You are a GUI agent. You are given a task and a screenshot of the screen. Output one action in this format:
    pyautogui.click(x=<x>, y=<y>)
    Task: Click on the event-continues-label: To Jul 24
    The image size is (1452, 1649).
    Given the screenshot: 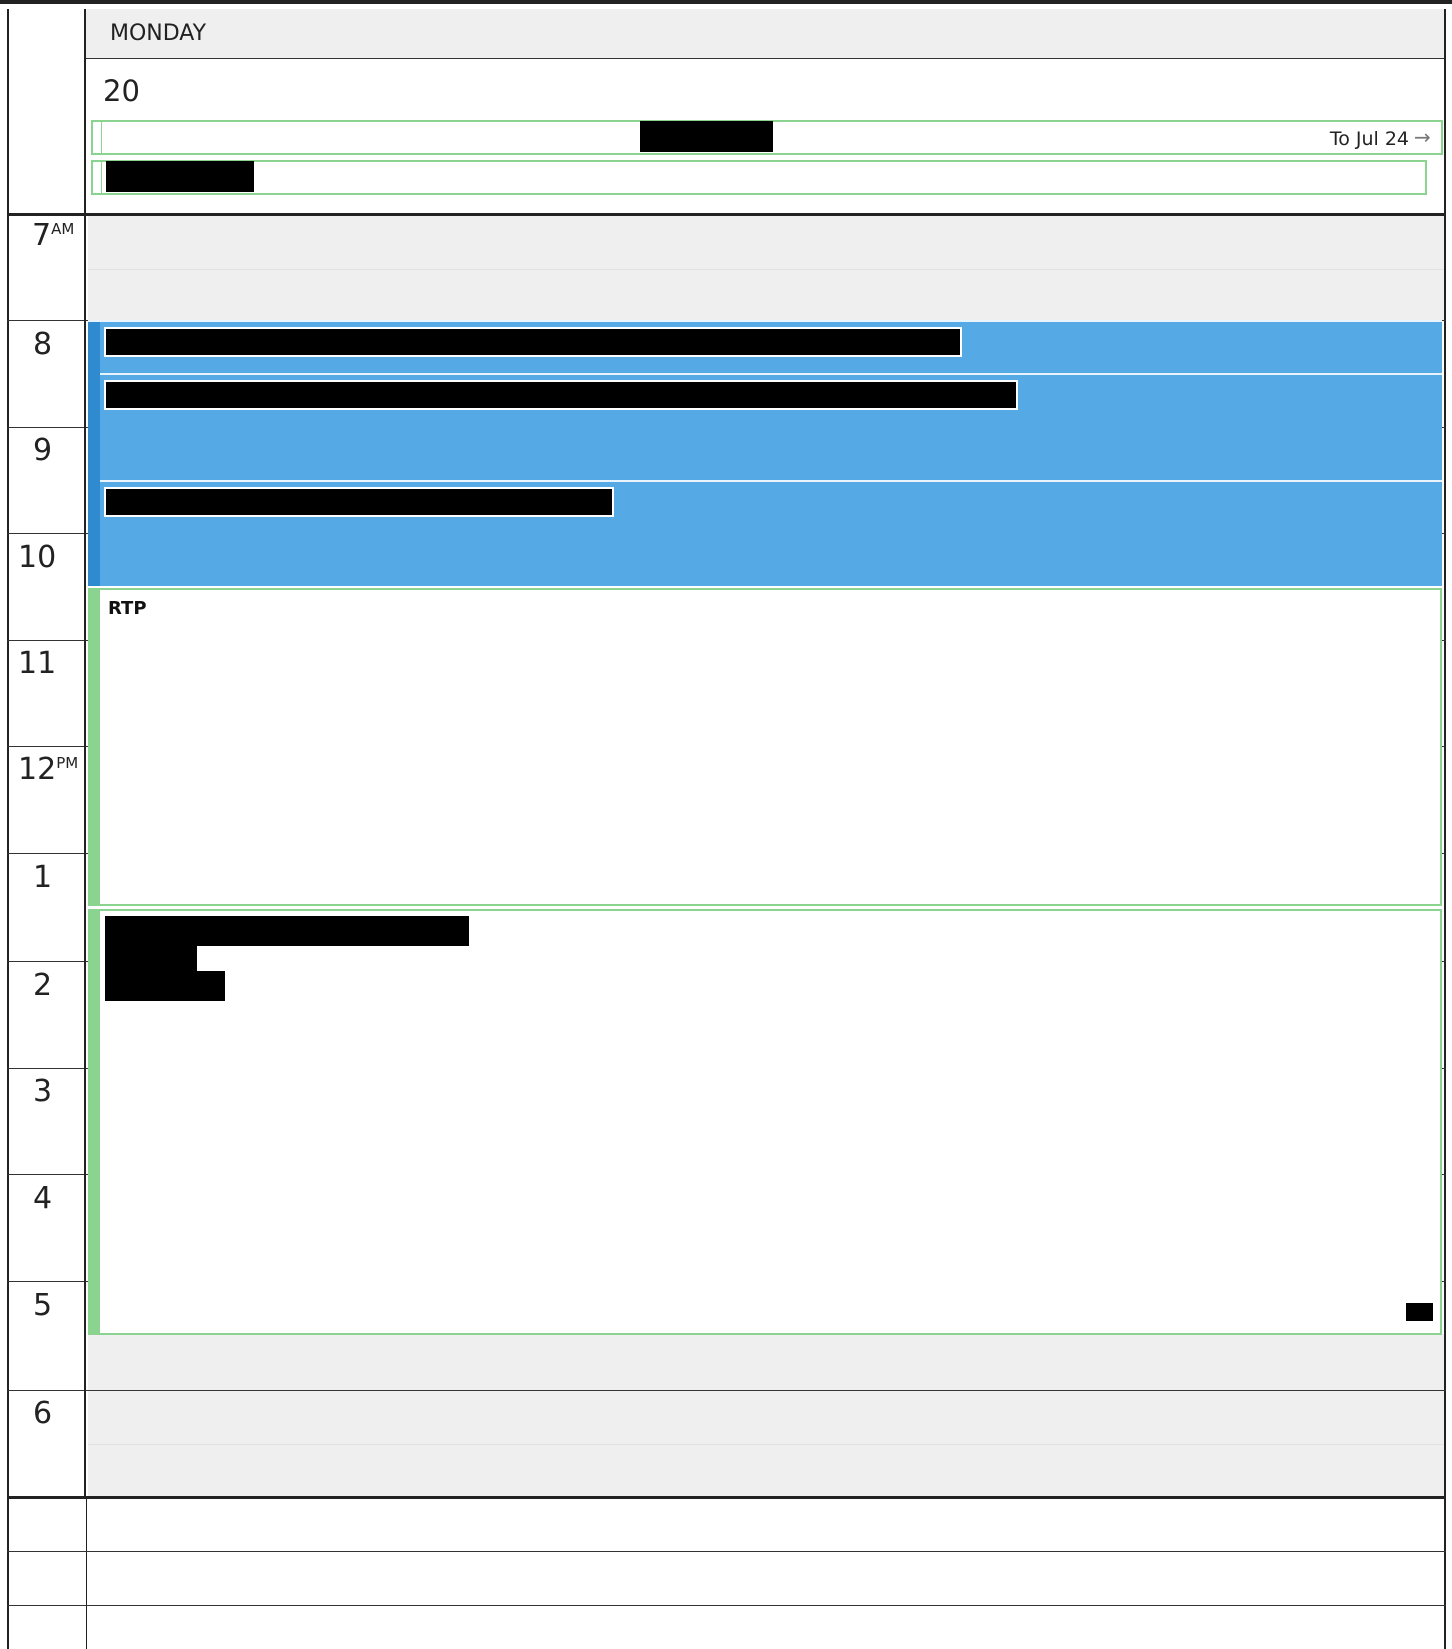 What is the action you would take?
    pyautogui.click(x=1369, y=139)
    